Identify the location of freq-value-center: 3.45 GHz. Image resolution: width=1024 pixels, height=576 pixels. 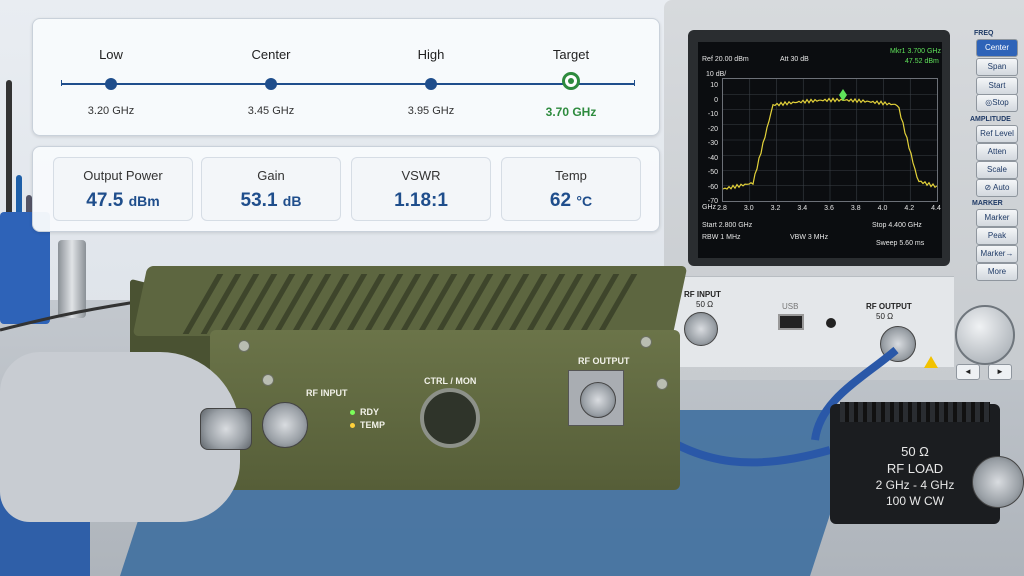
(271, 111).